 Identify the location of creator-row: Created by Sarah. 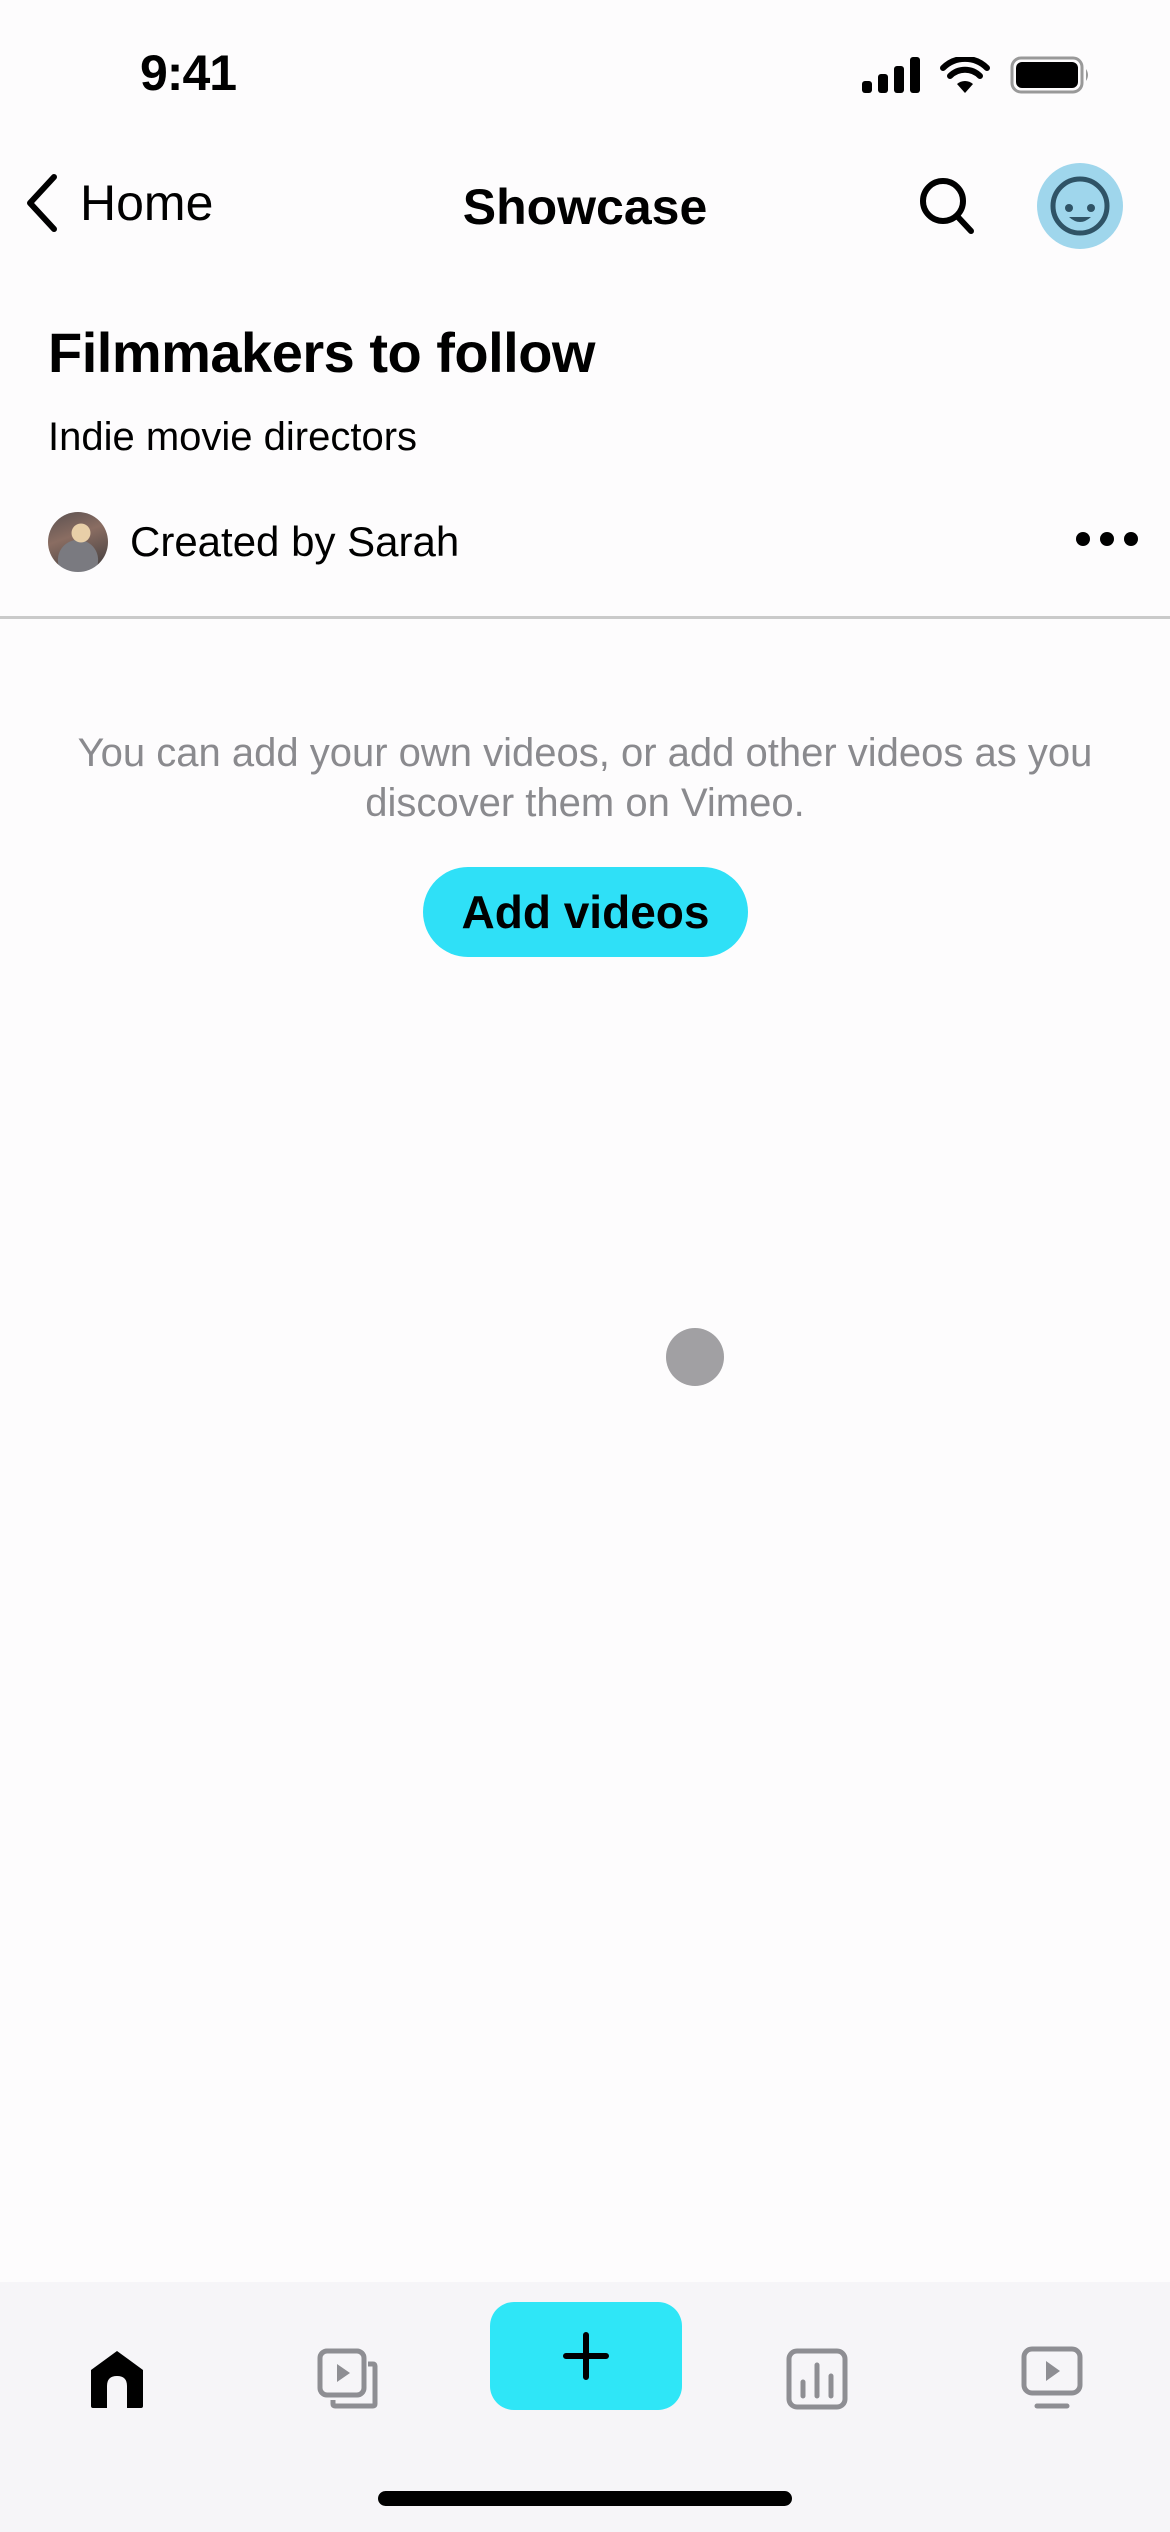
(253, 542).